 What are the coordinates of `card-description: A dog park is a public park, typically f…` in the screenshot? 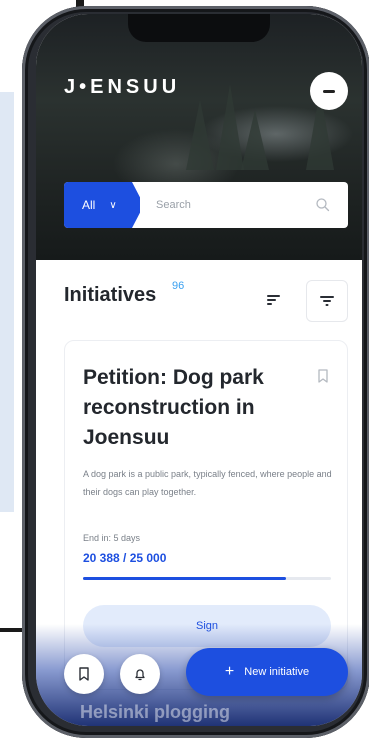 It's located at (207, 483).